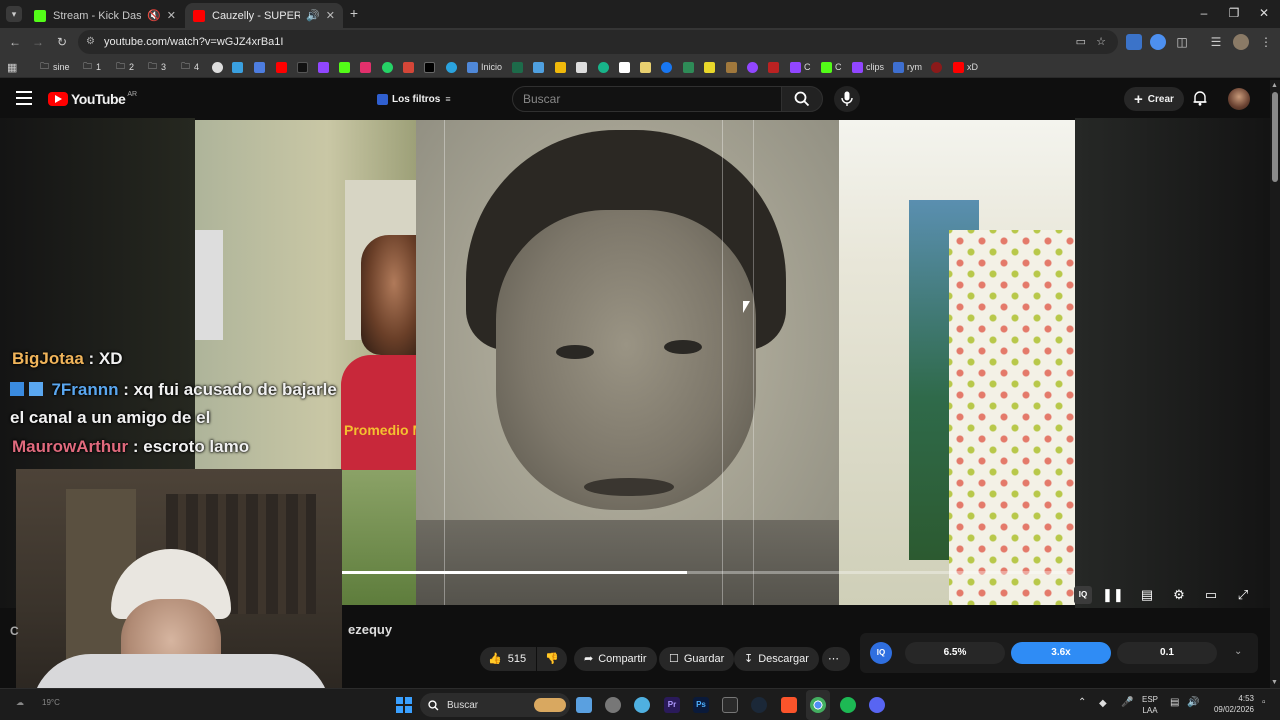 The width and height of the screenshot is (1280, 720). I want to click on tab-kick-dashboard: Stream - Kick Dashboard 🔇 ✕, so click(105, 15).